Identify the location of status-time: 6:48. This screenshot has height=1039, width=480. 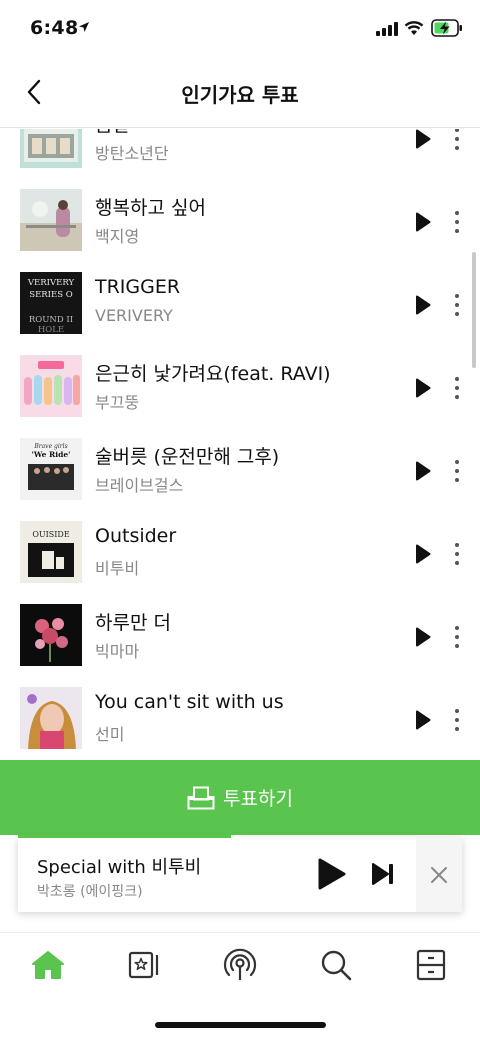
(54, 28).